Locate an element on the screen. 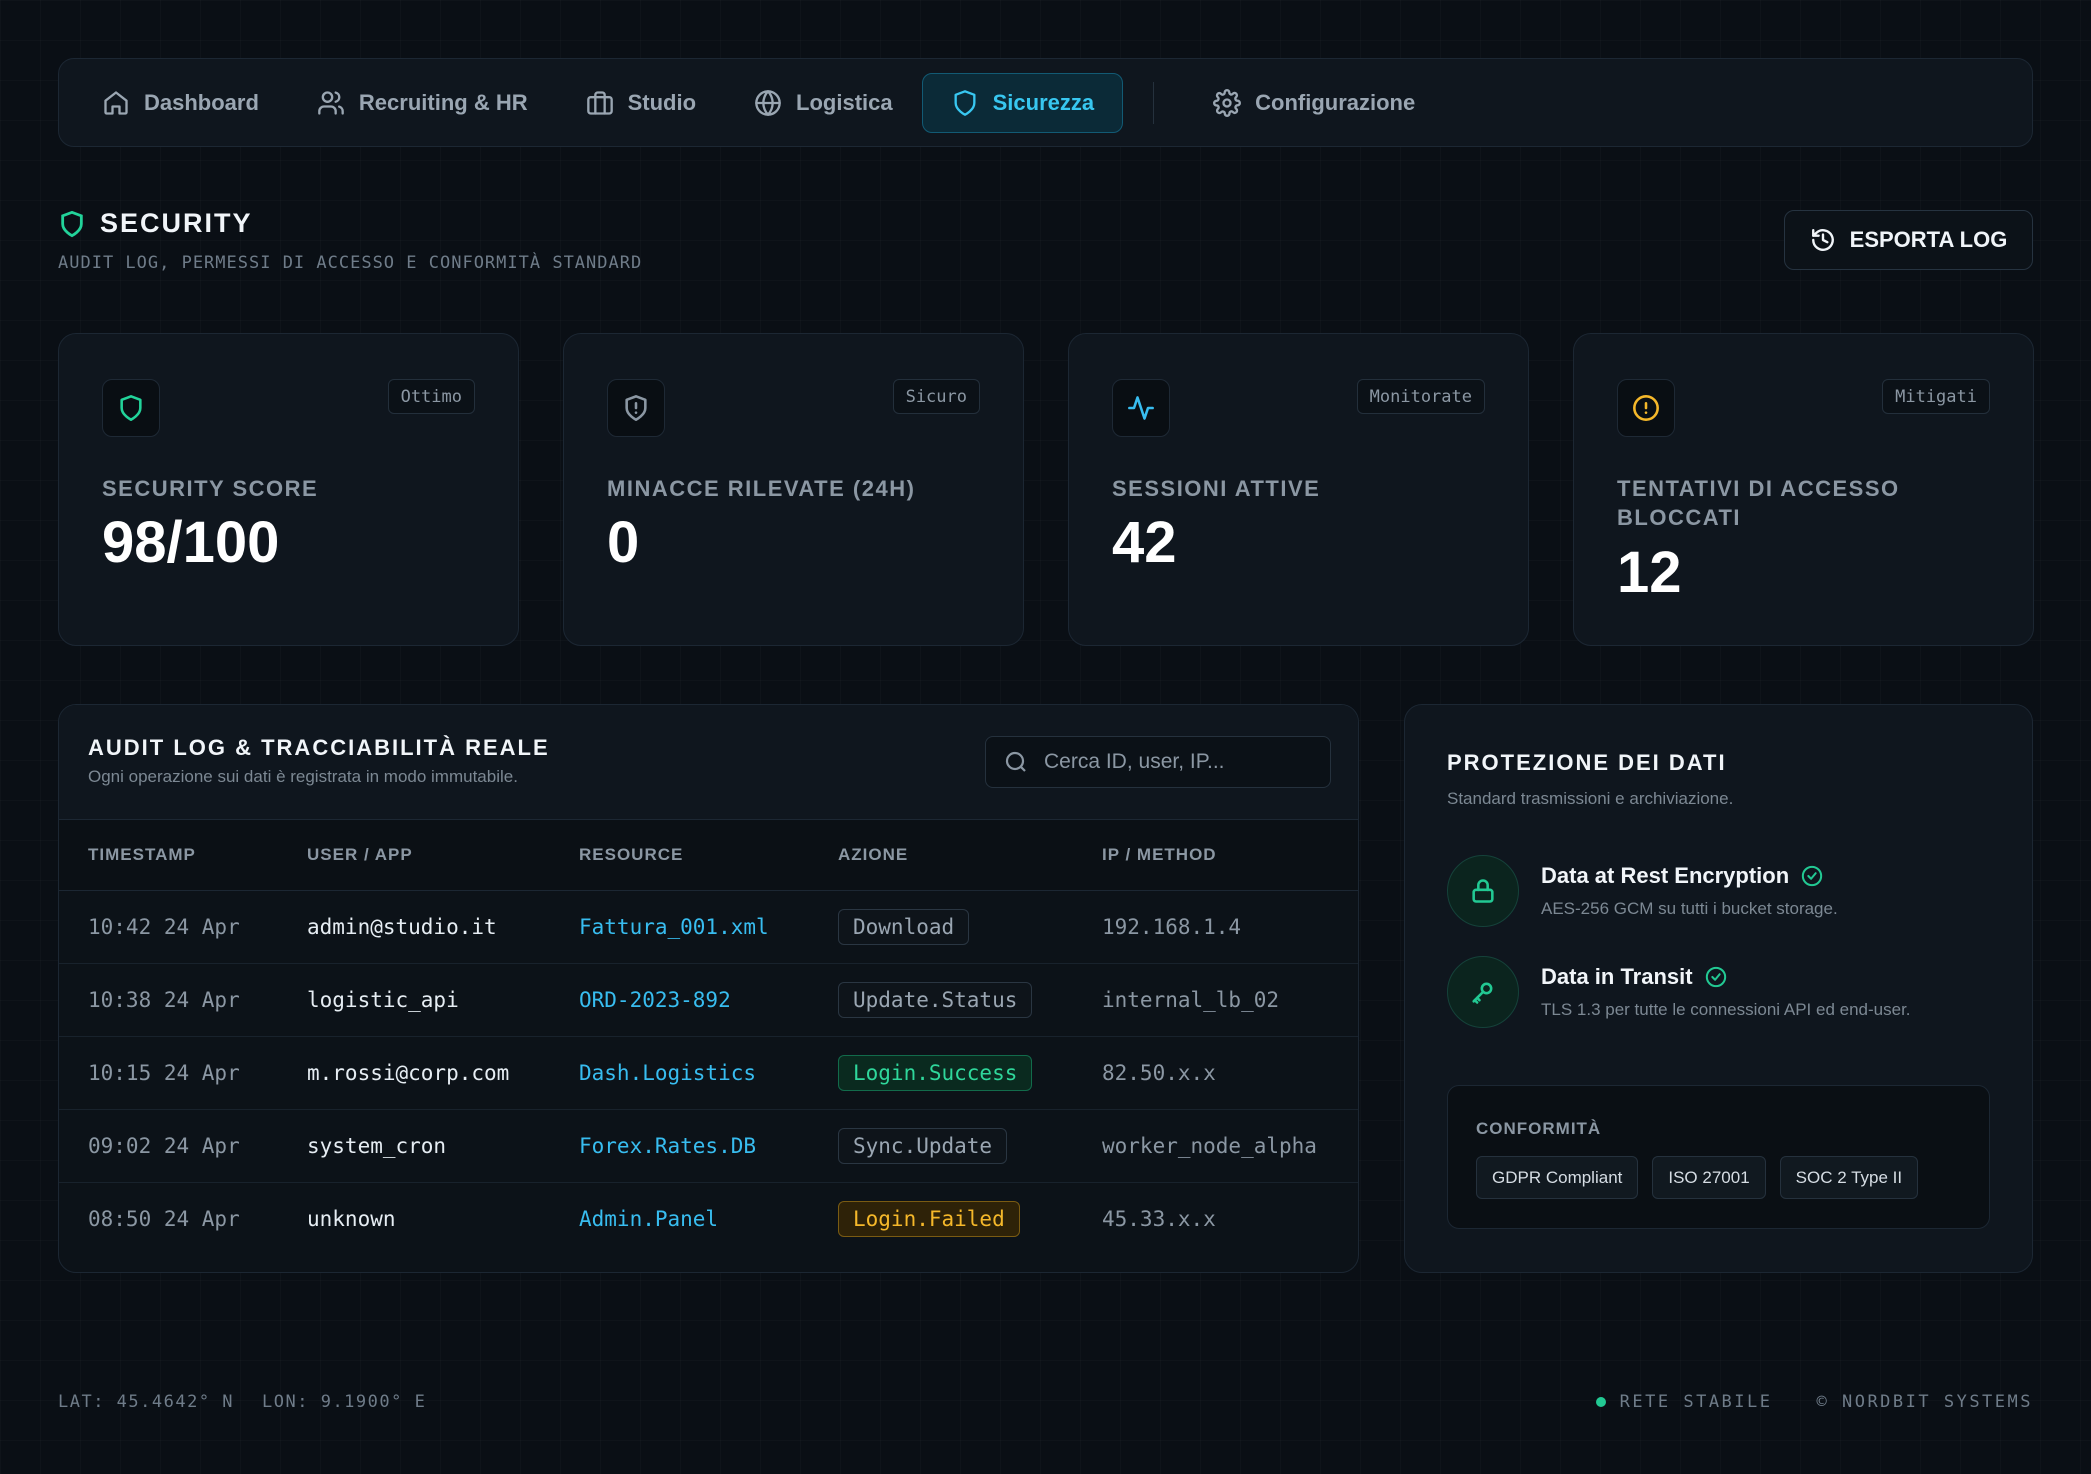 This screenshot has height=1474, width=2091. action-badge-success: Login.Success is located at coordinates (935, 1072).